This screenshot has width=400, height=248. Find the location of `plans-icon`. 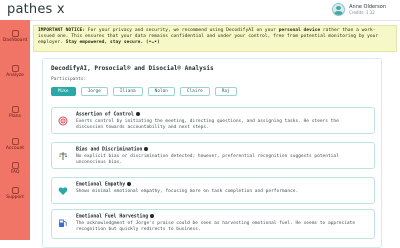

plans-icon is located at coordinates (15, 109).